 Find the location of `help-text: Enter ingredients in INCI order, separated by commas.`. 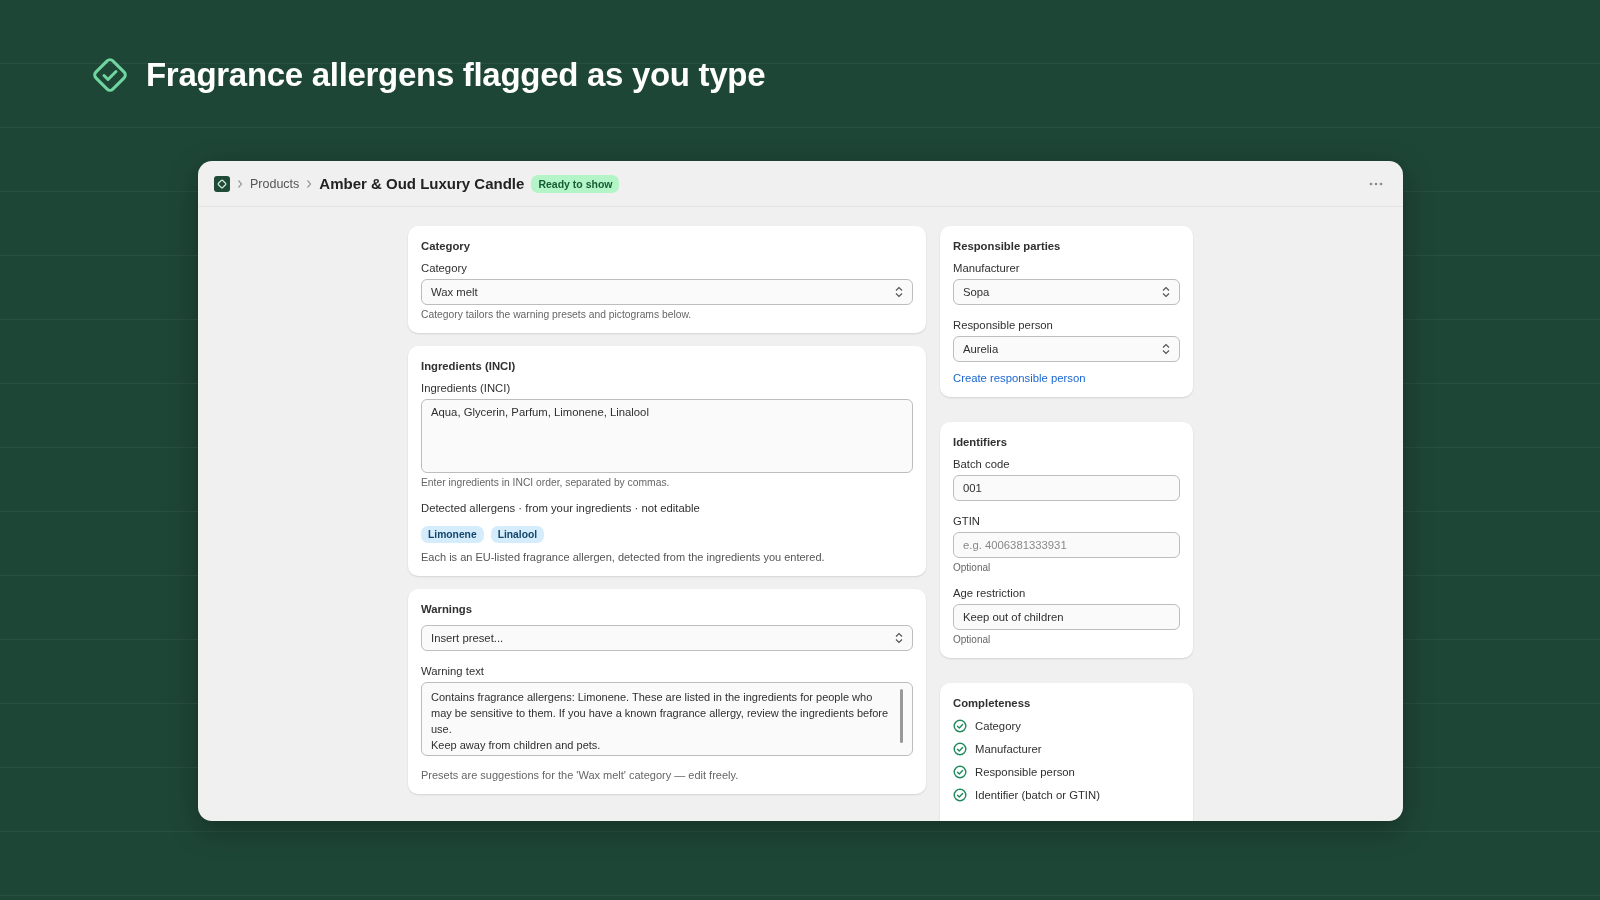

help-text: Enter ingredients in INCI order, separated by commas. is located at coordinates (546, 482).